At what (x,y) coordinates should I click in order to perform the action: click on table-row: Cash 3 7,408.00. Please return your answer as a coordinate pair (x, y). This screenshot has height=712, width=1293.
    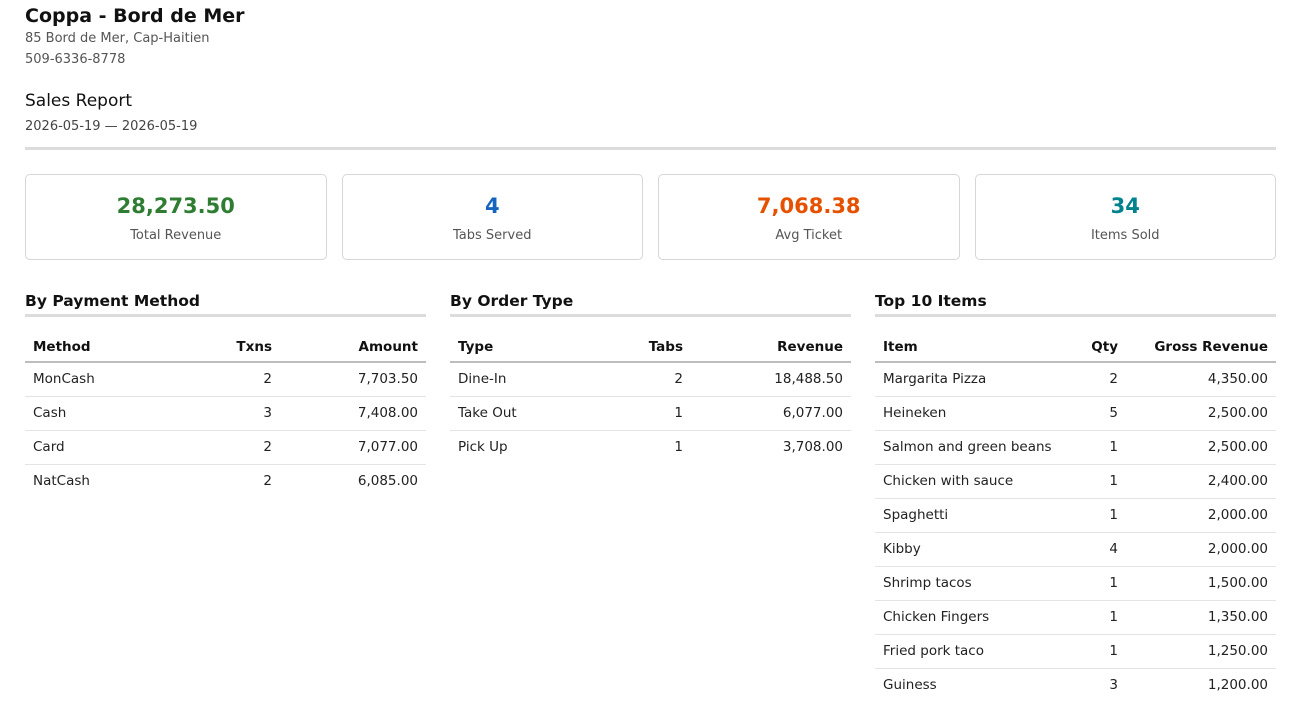
    Looking at the image, I should click on (225, 413).